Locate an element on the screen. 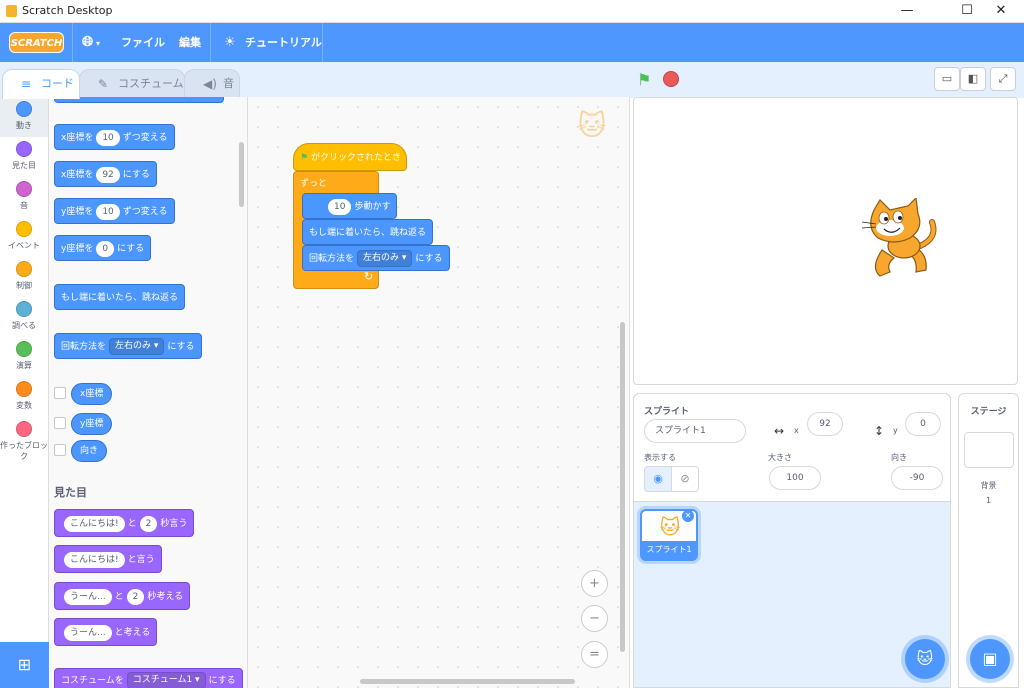 This screenshot has height=688, width=1024. category-motion: 動き is located at coordinates (24, 117).